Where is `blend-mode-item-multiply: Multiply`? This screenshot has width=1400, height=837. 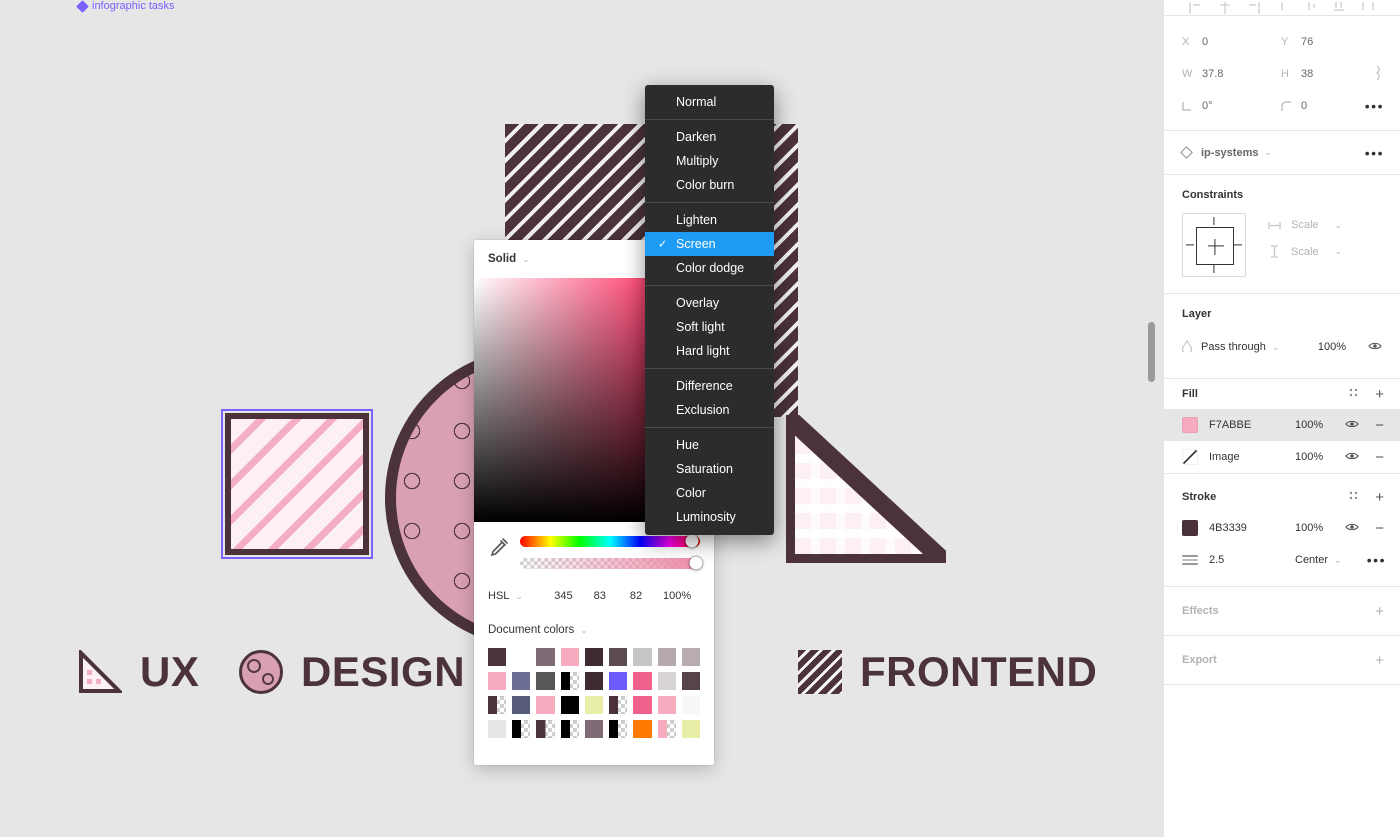
blend-mode-item-multiply: Multiply is located at coordinates (709, 161).